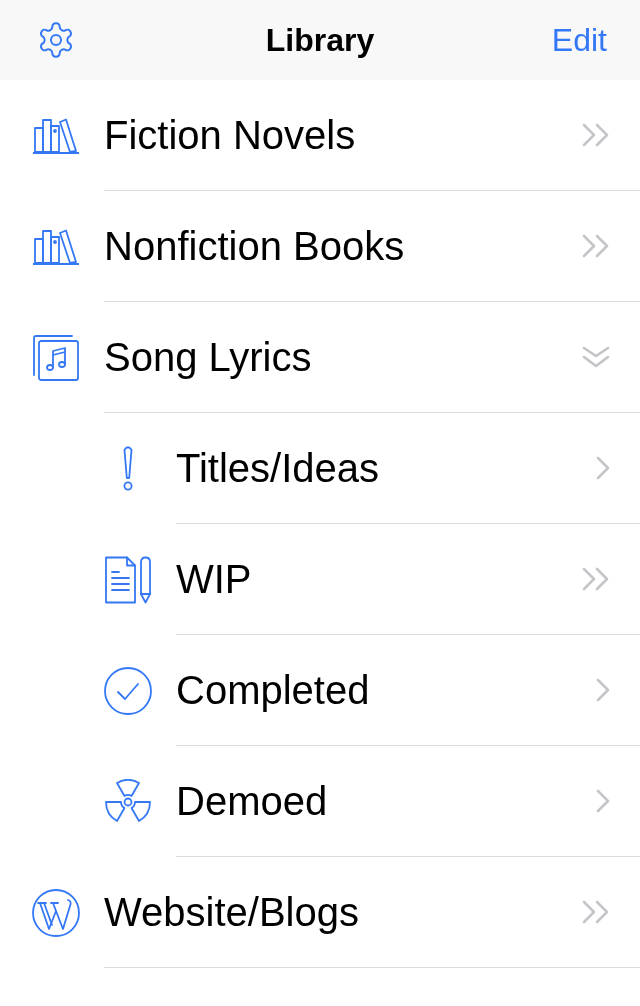 The height and width of the screenshot is (1006, 640). What do you see at coordinates (56, 357) in the screenshot?
I see `music-note-icon` at bounding box center [56, 357].